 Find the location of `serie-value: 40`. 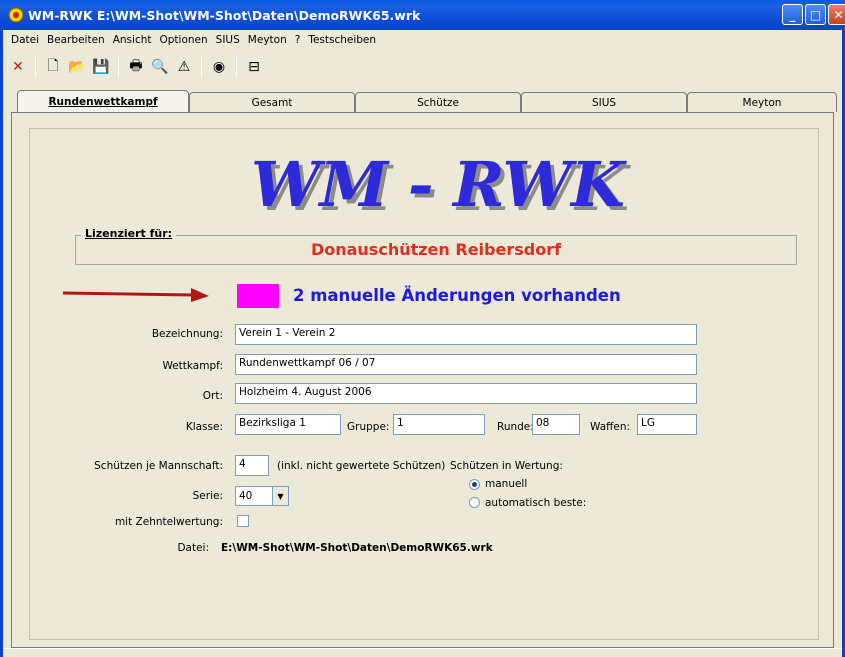

serie-value: 40 is located at coordinates (246, 496).